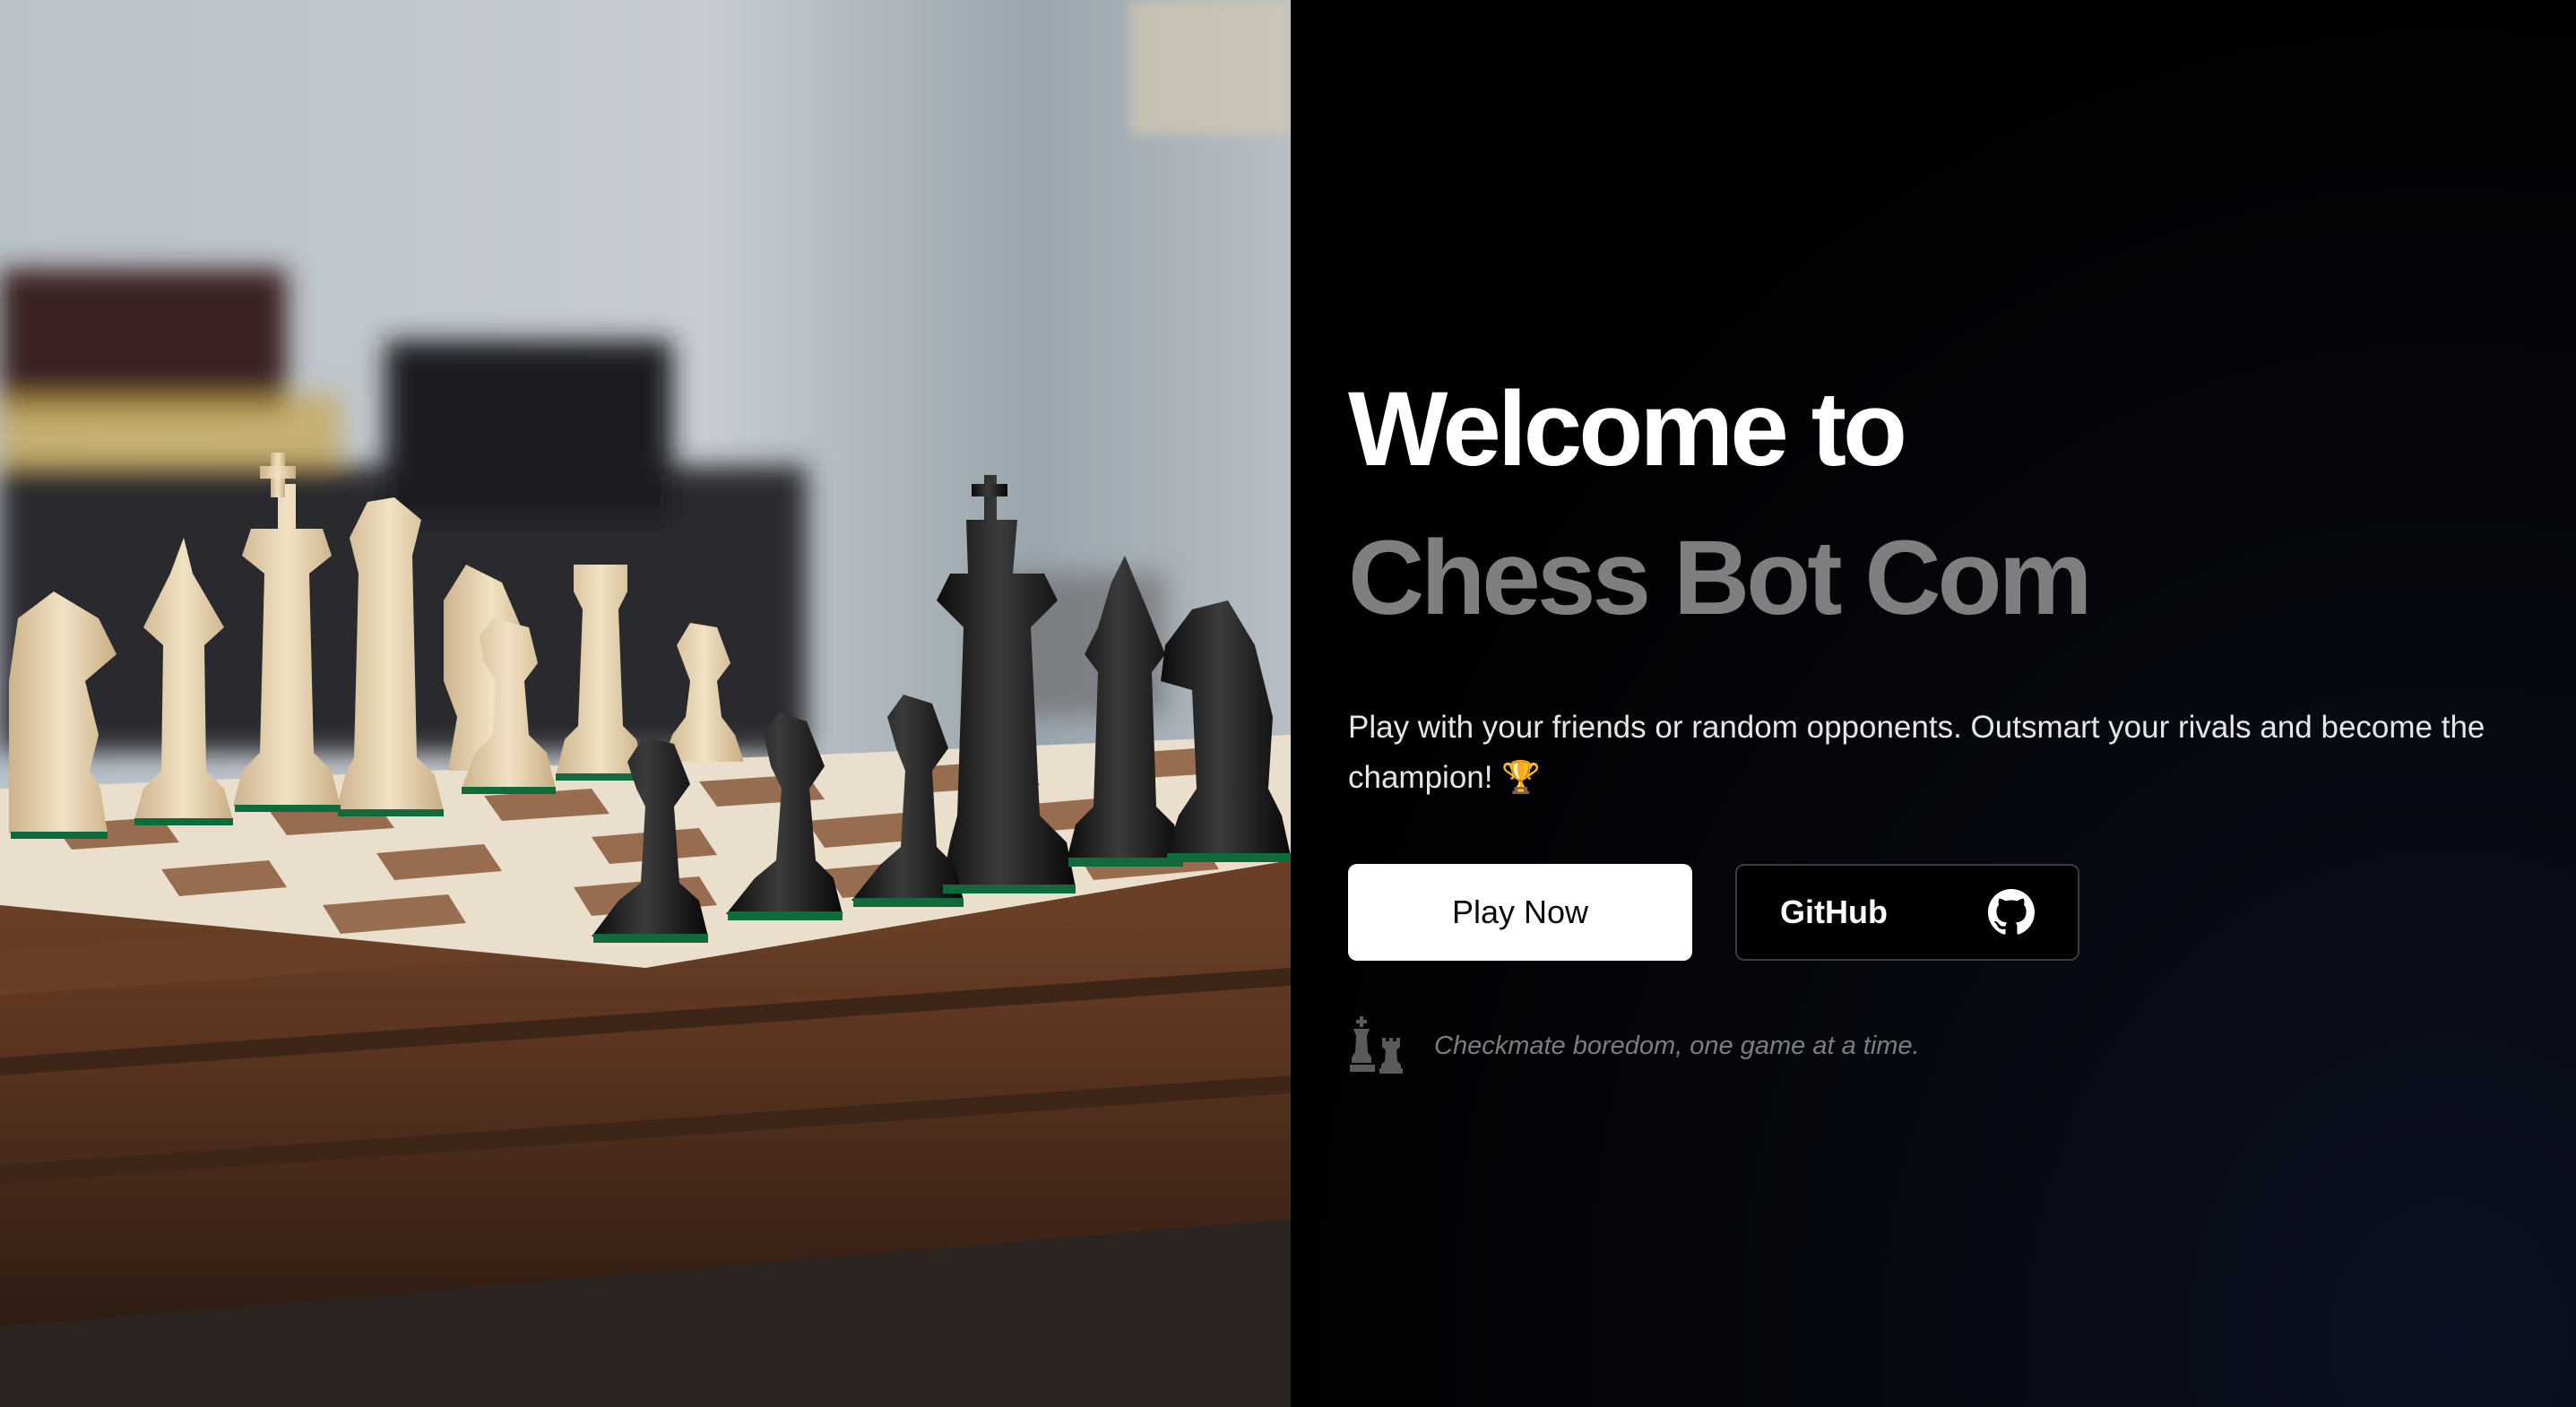 The image size is (2576, 1407). I want to click on github-label: GitHub, so click(1834, 911).